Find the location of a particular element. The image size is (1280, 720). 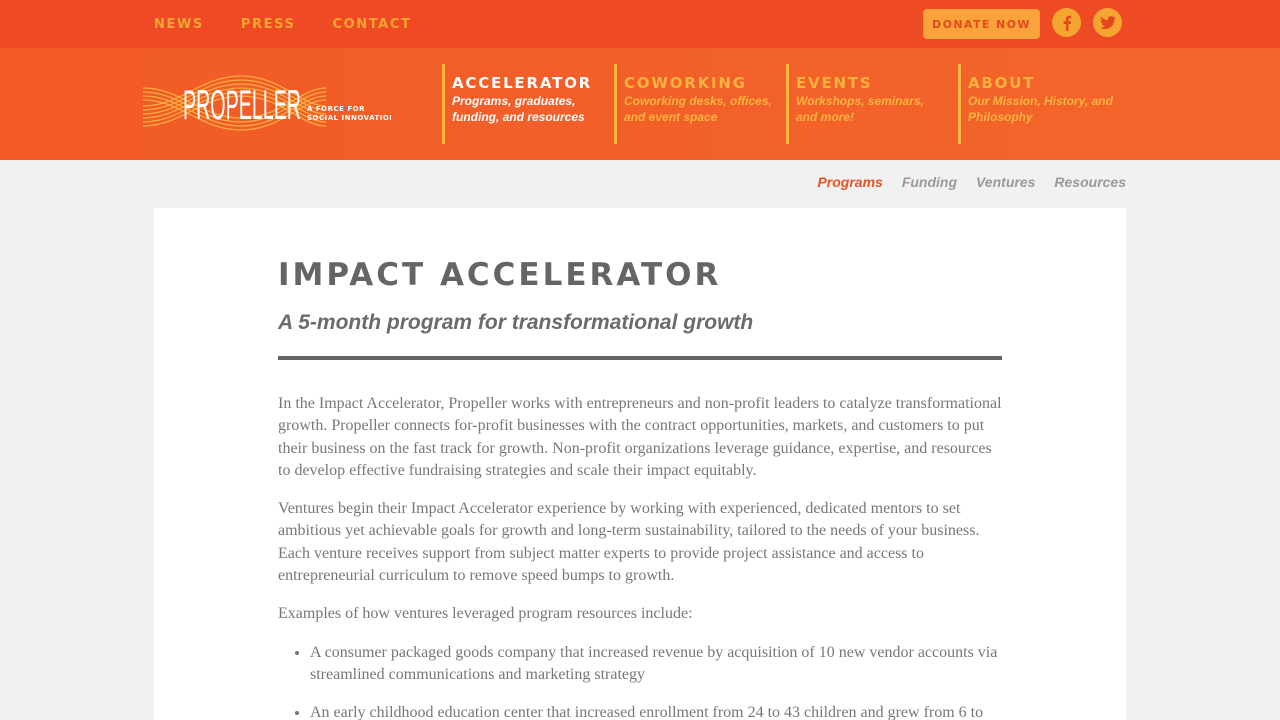

nav-accelerator-title: ACCELERATOR is located at coordinates (522, 83).